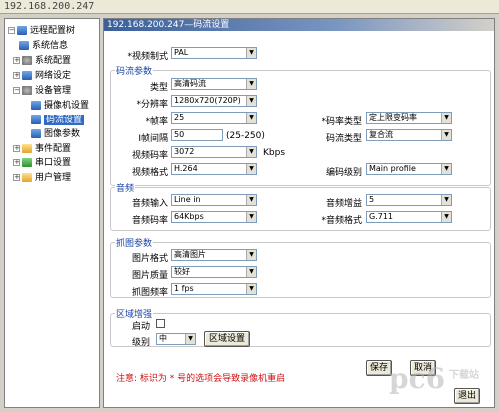 The image size is (499, 412). Describe the element at coordinates (27, 177) in the screenshot. I see `users-icon` at that location.